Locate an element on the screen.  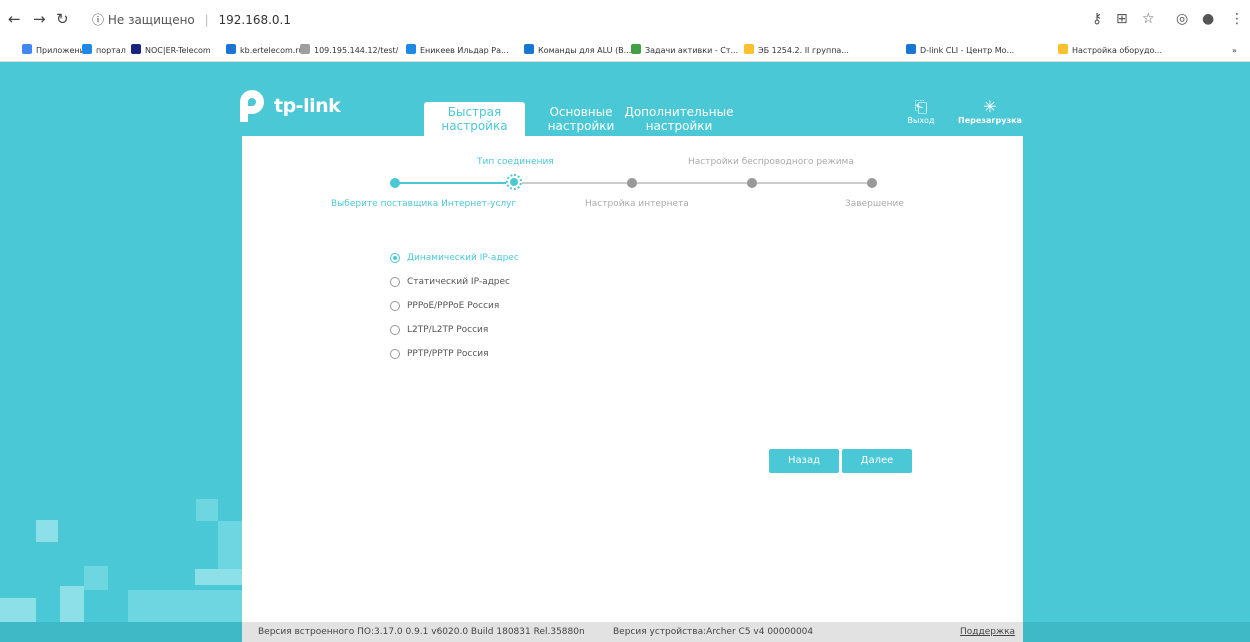
bookmark-item: NOC|ER-Telecom is located at coordinates (171, 51).